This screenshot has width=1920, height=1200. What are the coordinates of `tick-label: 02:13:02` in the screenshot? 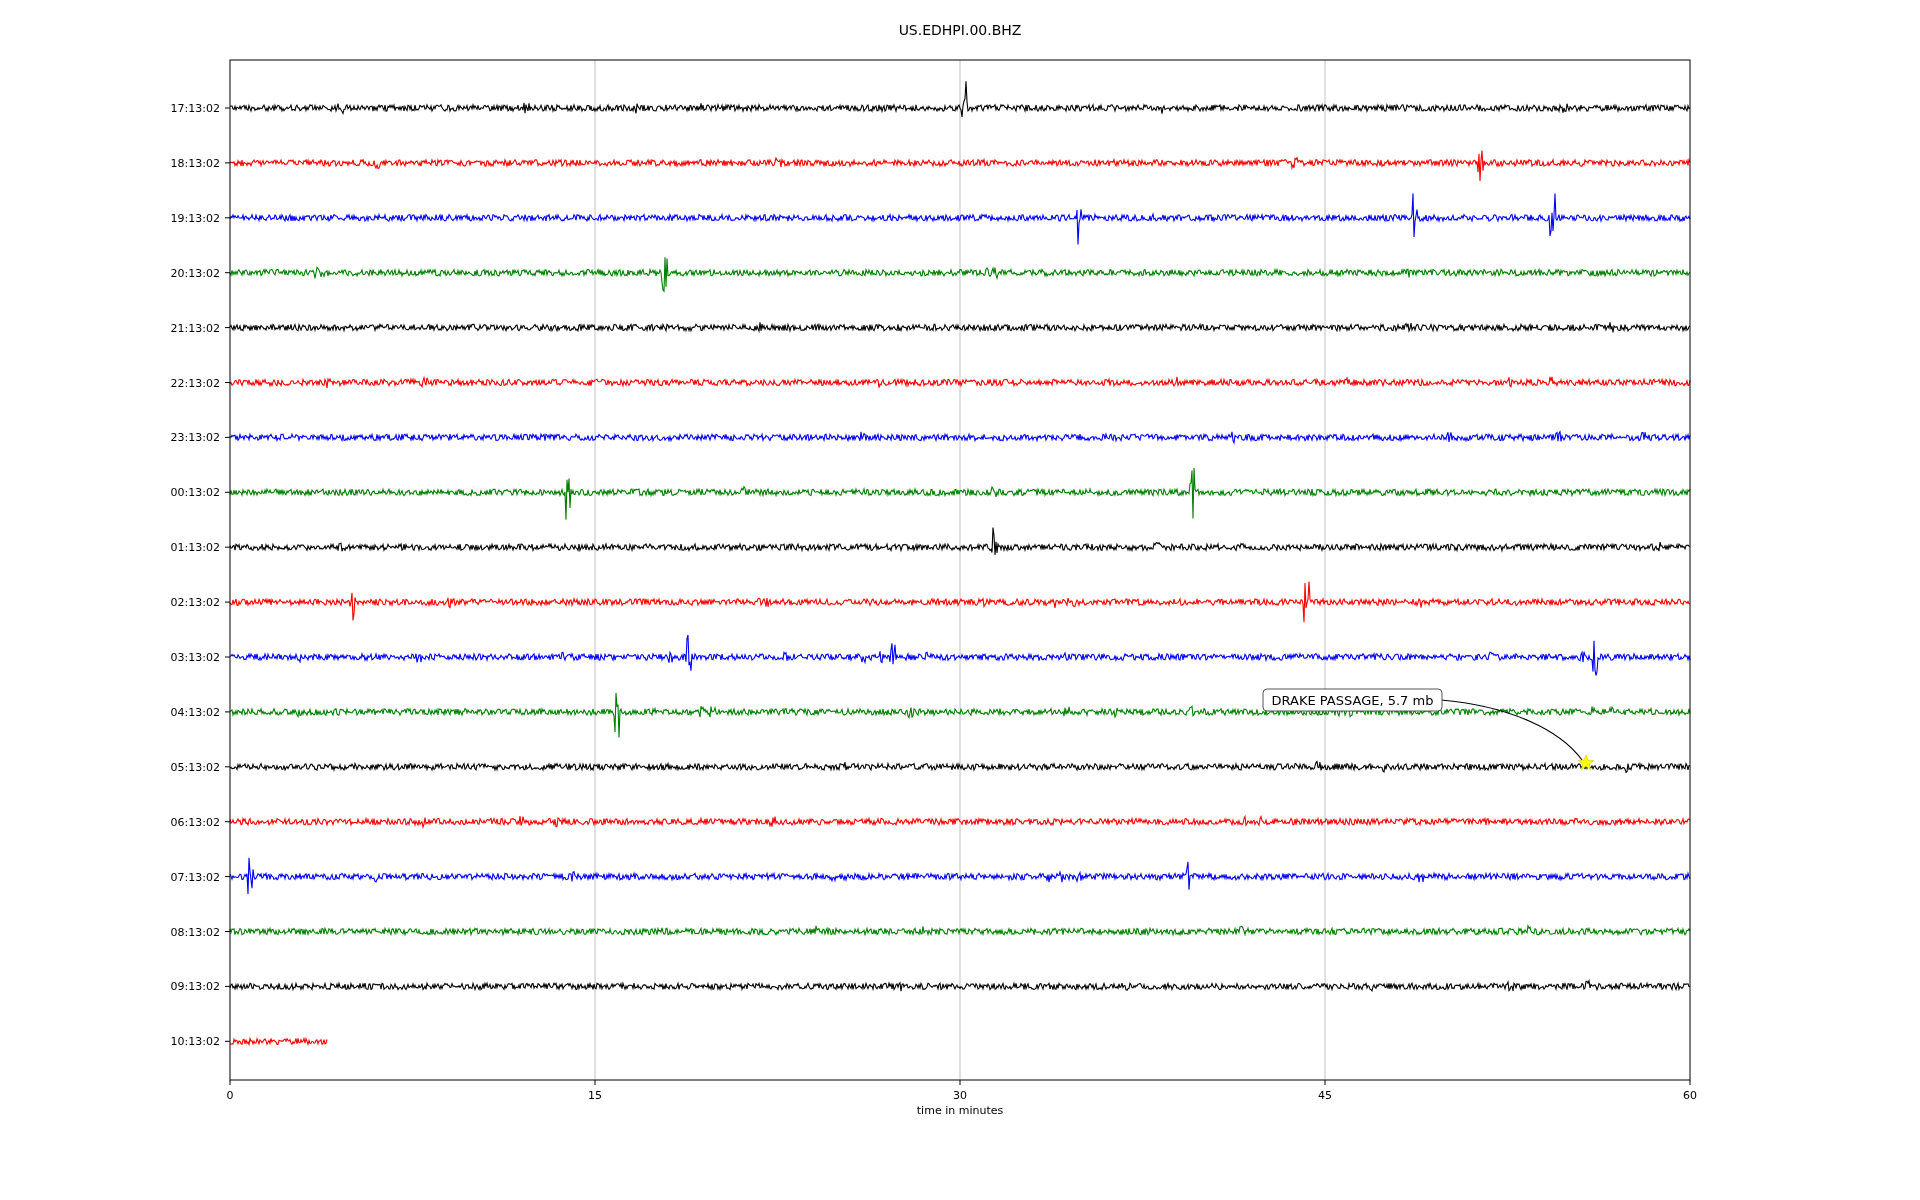 It's located at (195, 603).